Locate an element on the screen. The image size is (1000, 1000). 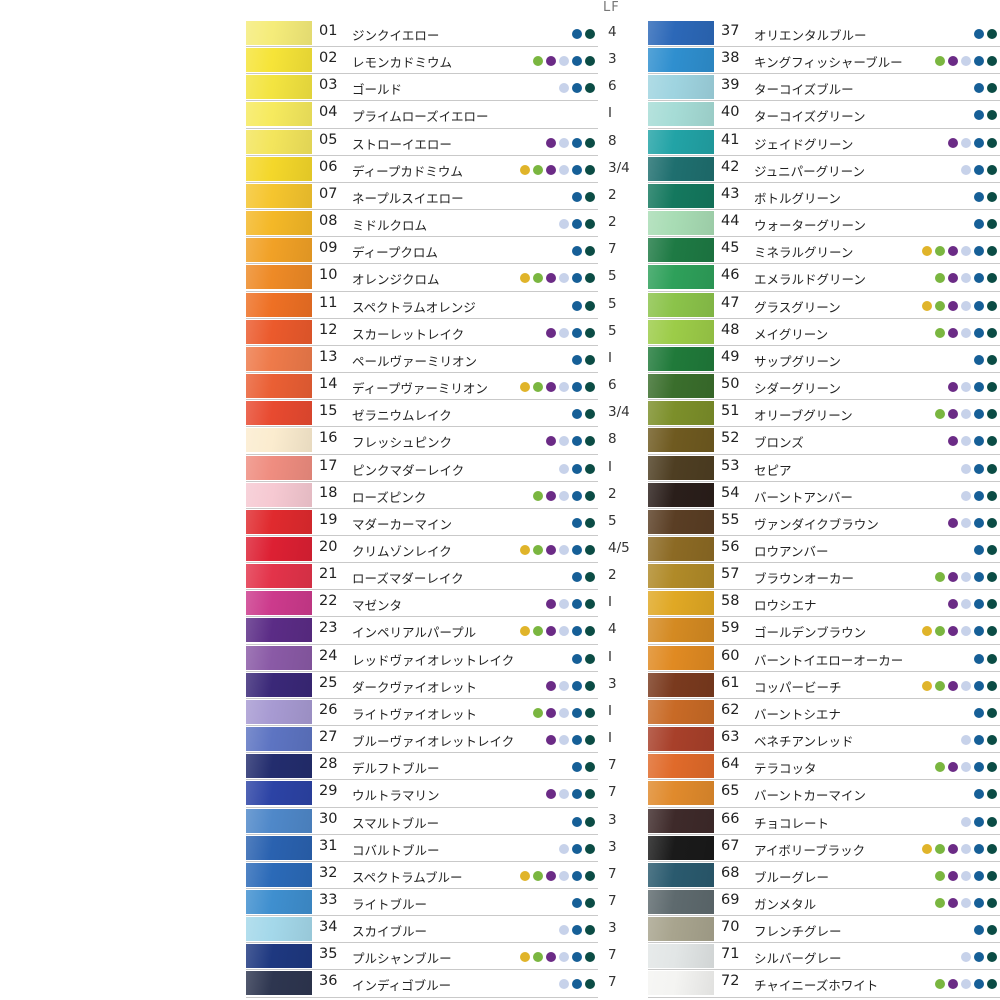
color-name: デルフトブルー is located at coordinates (396, 769).